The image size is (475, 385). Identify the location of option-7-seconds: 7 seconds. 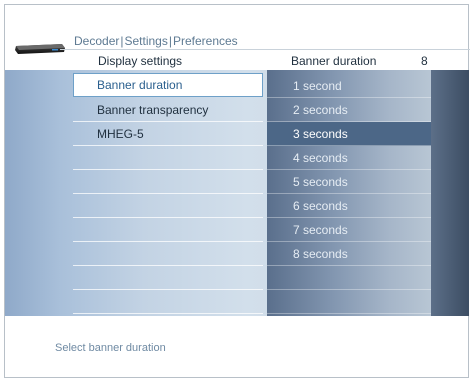
(349, 230).